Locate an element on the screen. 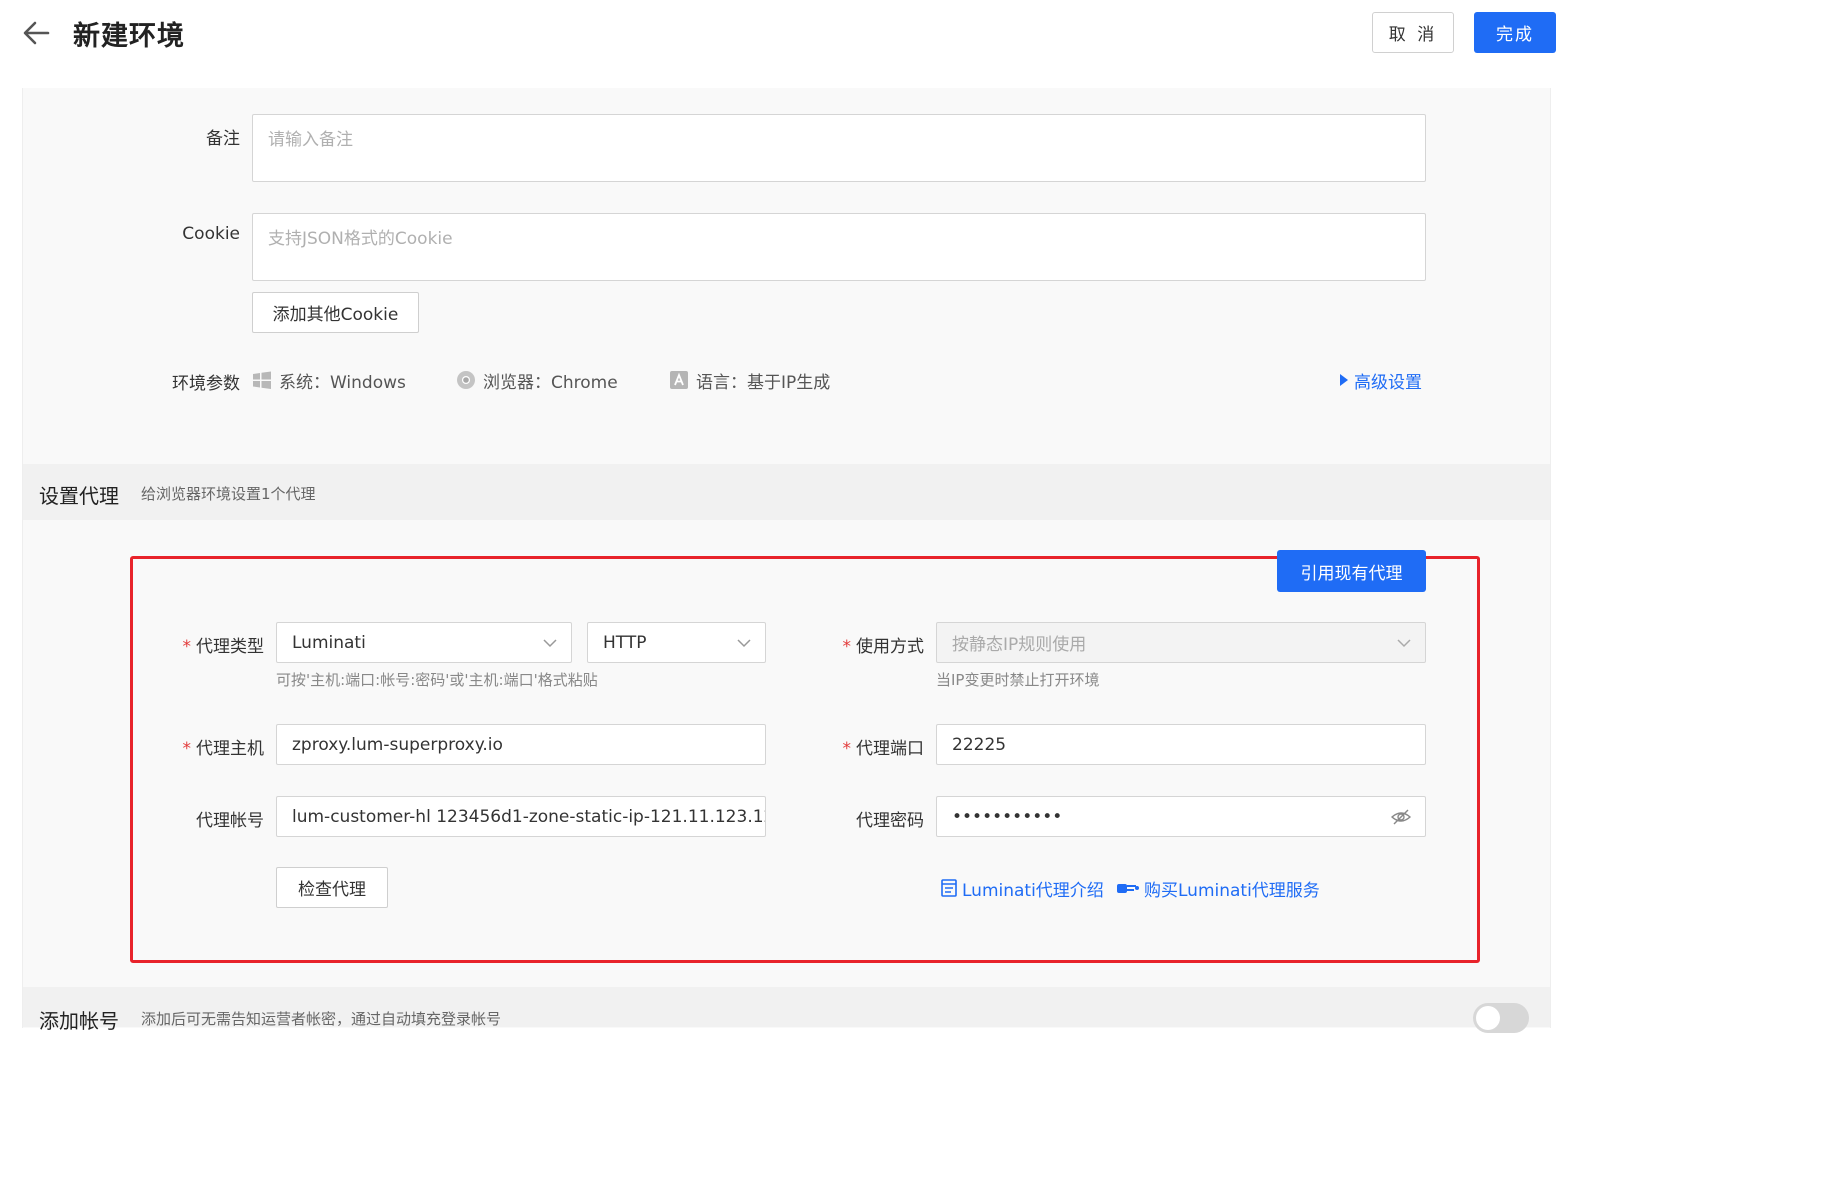 The image size is (1840, 1201). eye-slash-icon is located at coordinates (1401, 817).